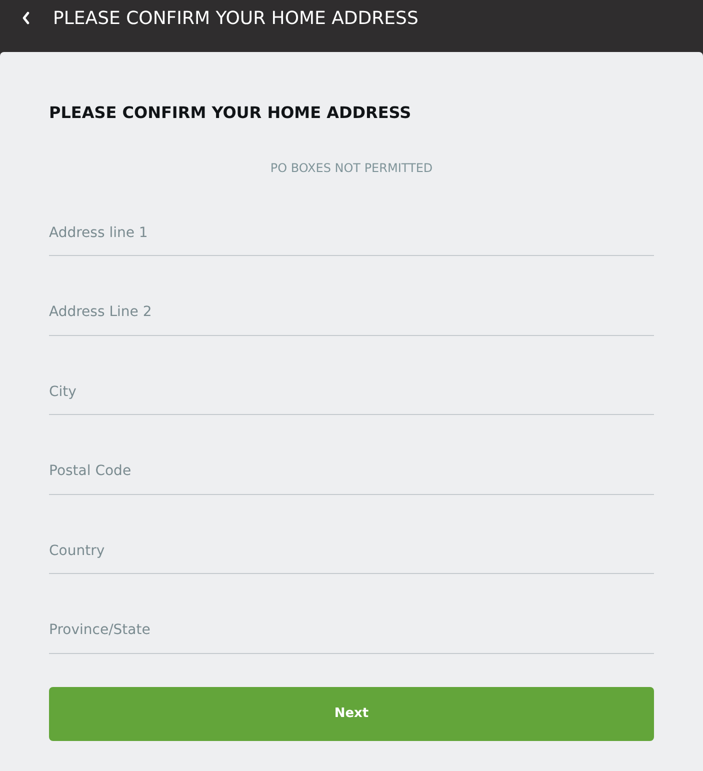 The height and width of the screenshot is (771, 703). What do you see at coordinates (235, 19) in the screenshot?
I see `page-title: PLEASE CONFIRM YOUR HOME ADDRESS` at bounding box center [235, 19].